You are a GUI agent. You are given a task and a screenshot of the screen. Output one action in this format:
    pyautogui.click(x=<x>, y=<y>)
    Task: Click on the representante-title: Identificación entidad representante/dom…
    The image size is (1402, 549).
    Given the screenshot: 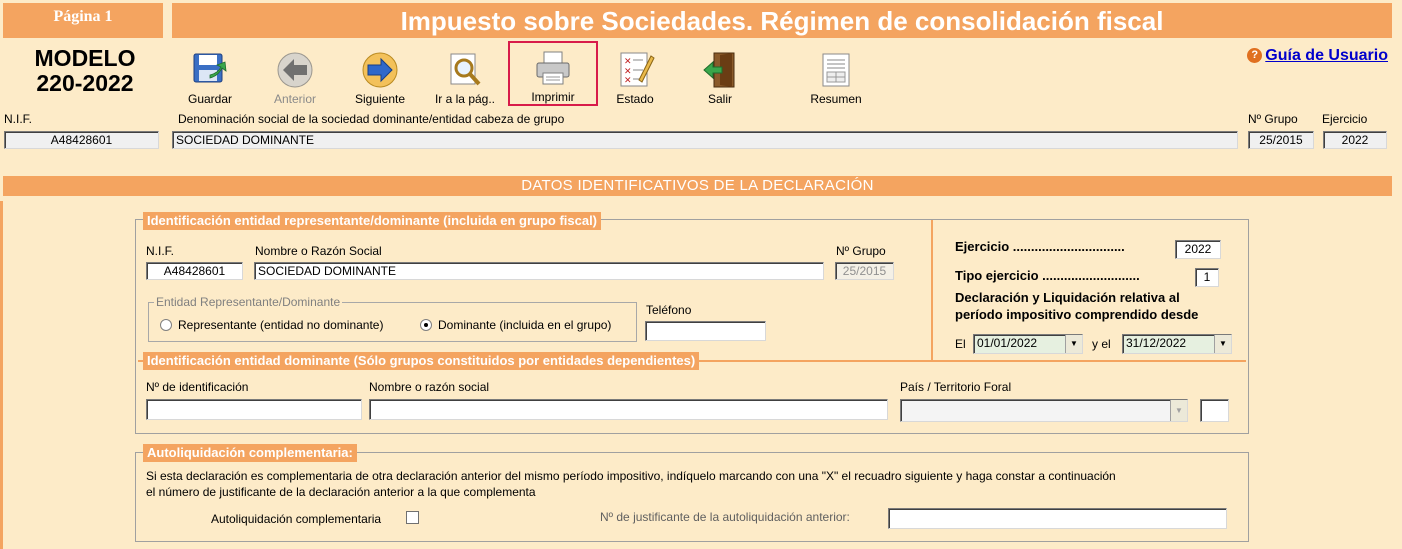 What is the action you would take?
    pyautogui.click(x=372, y=221)
    